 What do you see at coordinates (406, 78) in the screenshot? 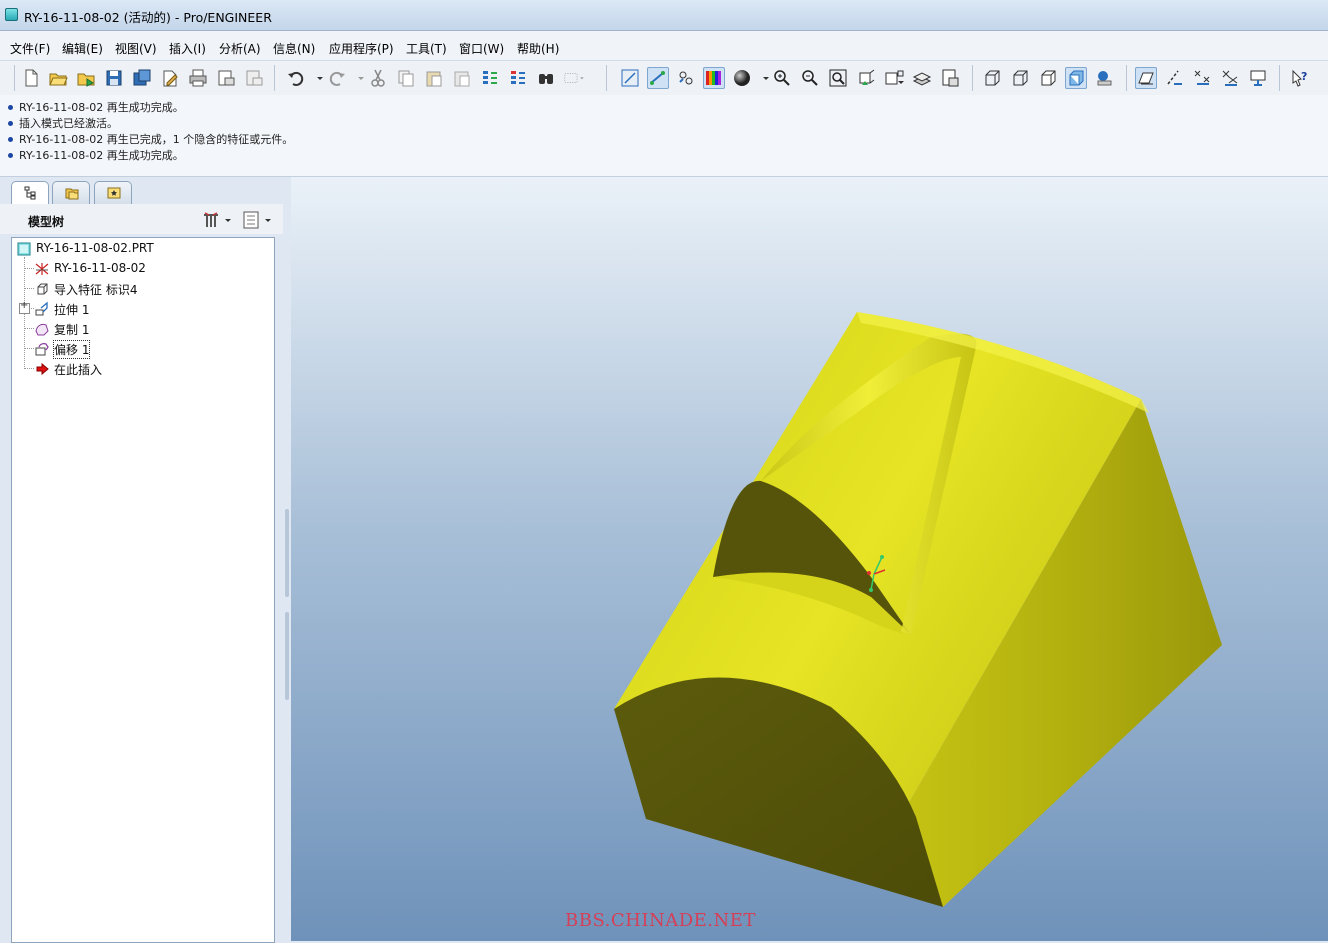
I see `copy-icon` at bounding box center [406, 78].